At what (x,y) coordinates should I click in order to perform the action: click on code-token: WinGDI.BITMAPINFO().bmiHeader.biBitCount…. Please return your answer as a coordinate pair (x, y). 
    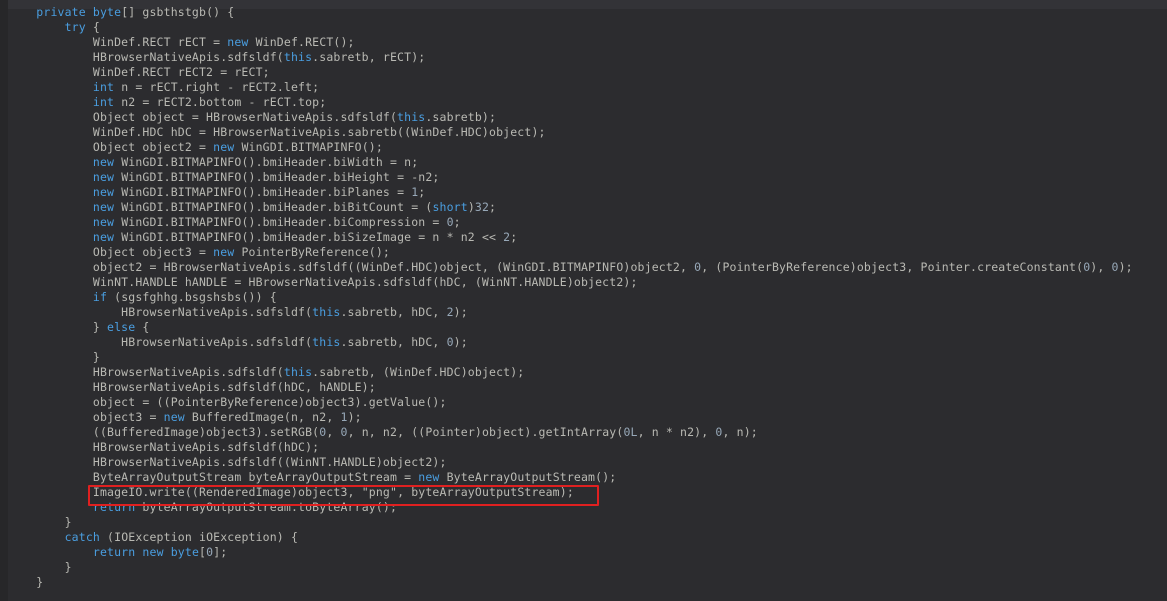
    Looking at the image, I should click on (273, 207).